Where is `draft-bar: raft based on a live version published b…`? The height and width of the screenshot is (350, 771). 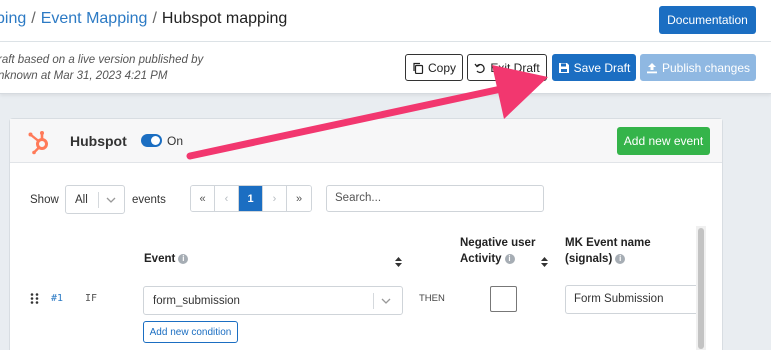
draft-bar: raft based on a live version published b… is located at coordinates (385, 68).